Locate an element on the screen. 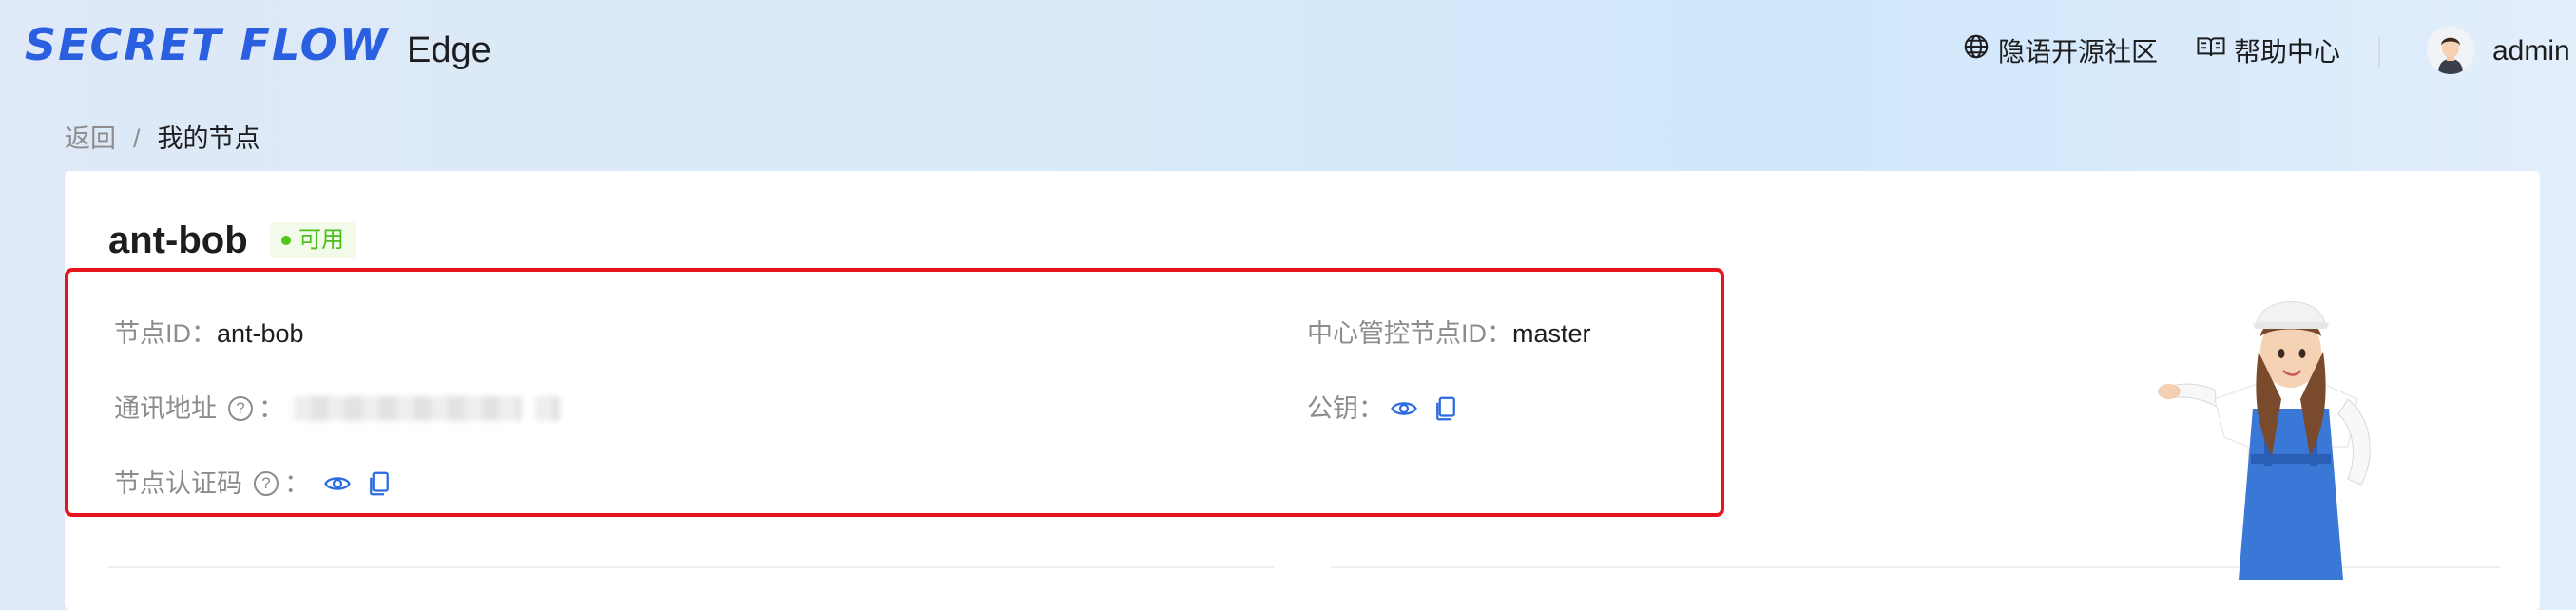 Image resolution: width=2576 pixels, height=610 pixels. breadcrumb-current: 我的节点 is located at coordinates (208, 138).